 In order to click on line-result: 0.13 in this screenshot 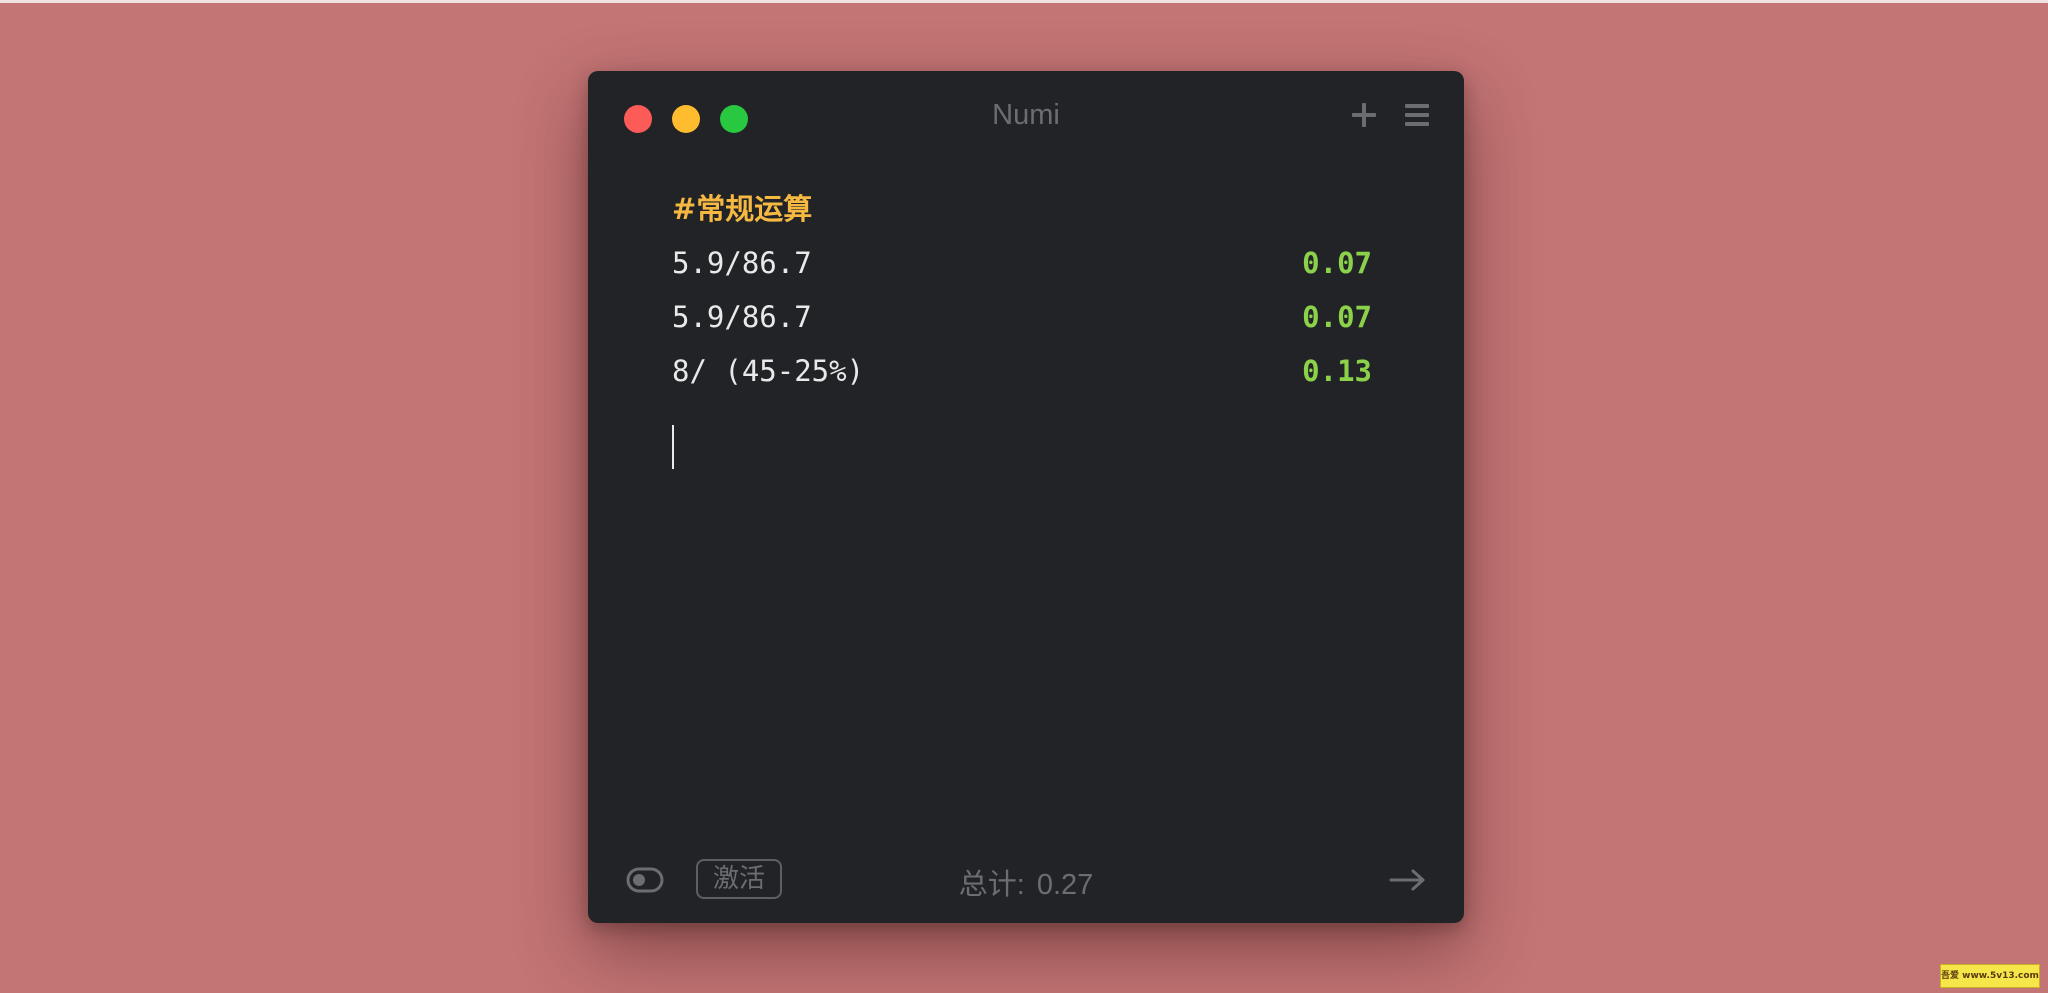, I will do `click(1337, 371)`.